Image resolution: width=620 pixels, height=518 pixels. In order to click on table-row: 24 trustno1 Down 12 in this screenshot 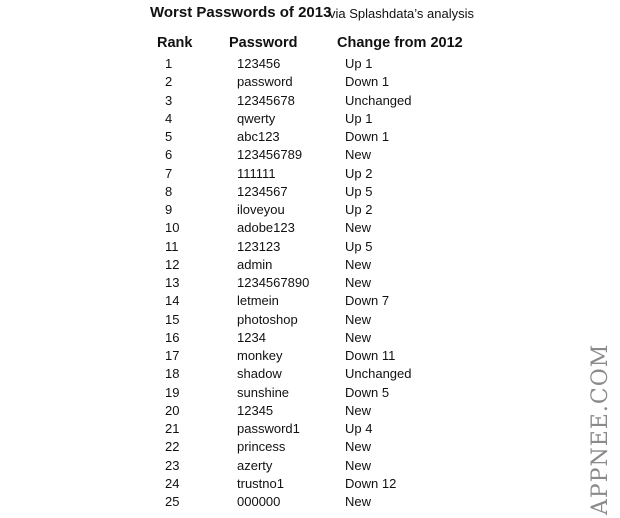, I will do `click(310, 484)`.